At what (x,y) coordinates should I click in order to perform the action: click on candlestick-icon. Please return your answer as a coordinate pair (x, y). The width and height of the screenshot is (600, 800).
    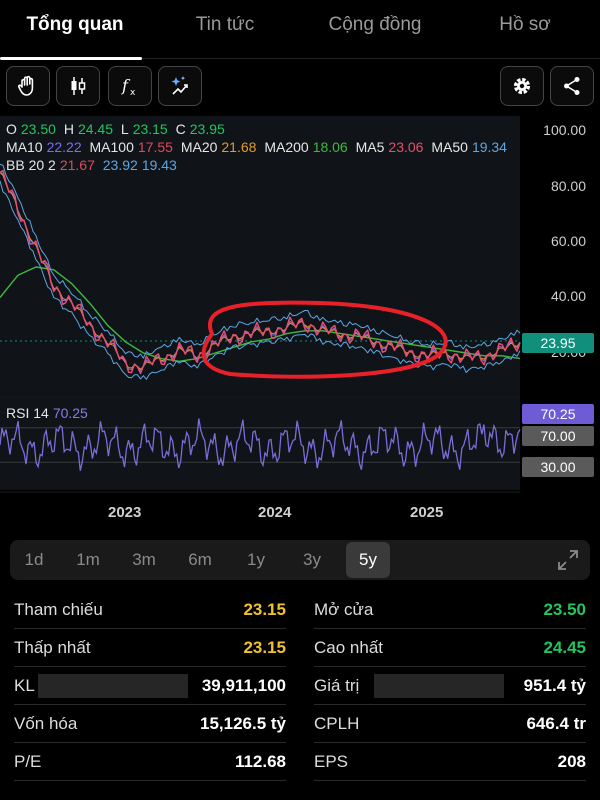
    Looking at the image, I should click on (78, 86).